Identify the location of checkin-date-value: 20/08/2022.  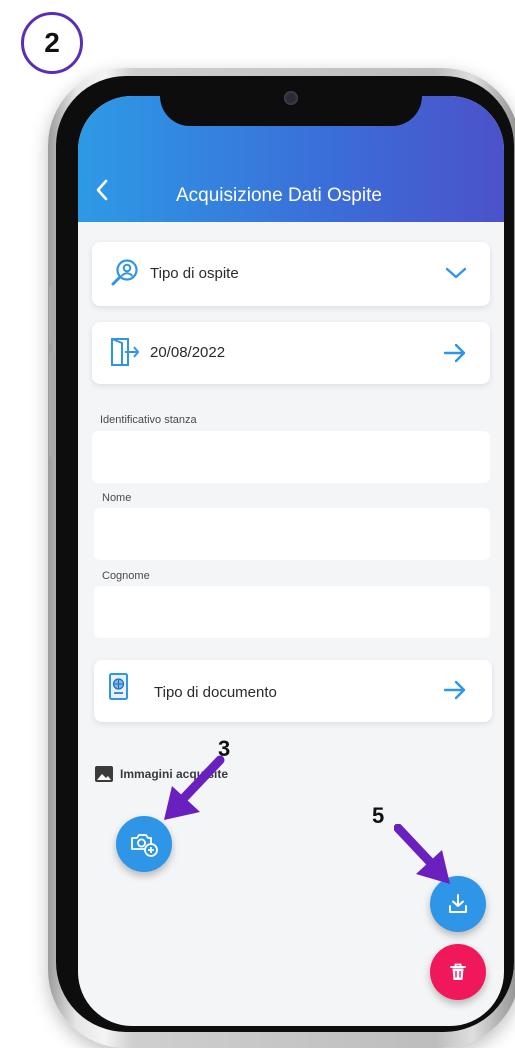
(188, 352).